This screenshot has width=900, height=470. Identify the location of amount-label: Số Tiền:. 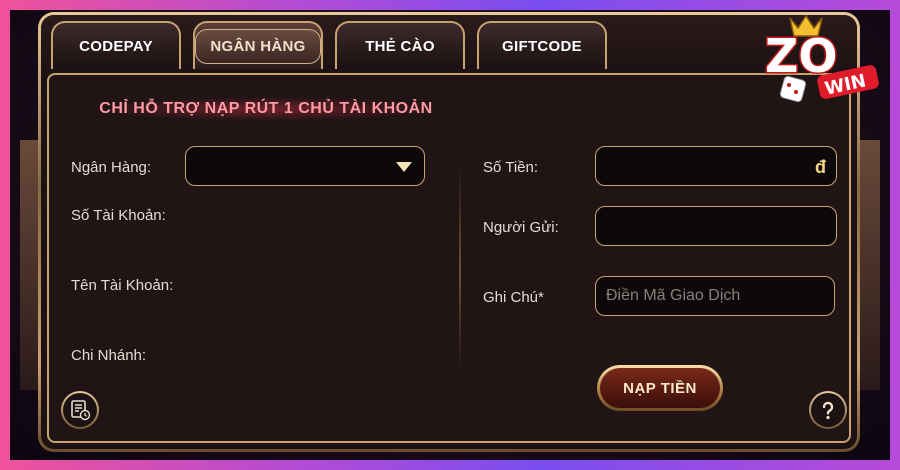
(511, 167).